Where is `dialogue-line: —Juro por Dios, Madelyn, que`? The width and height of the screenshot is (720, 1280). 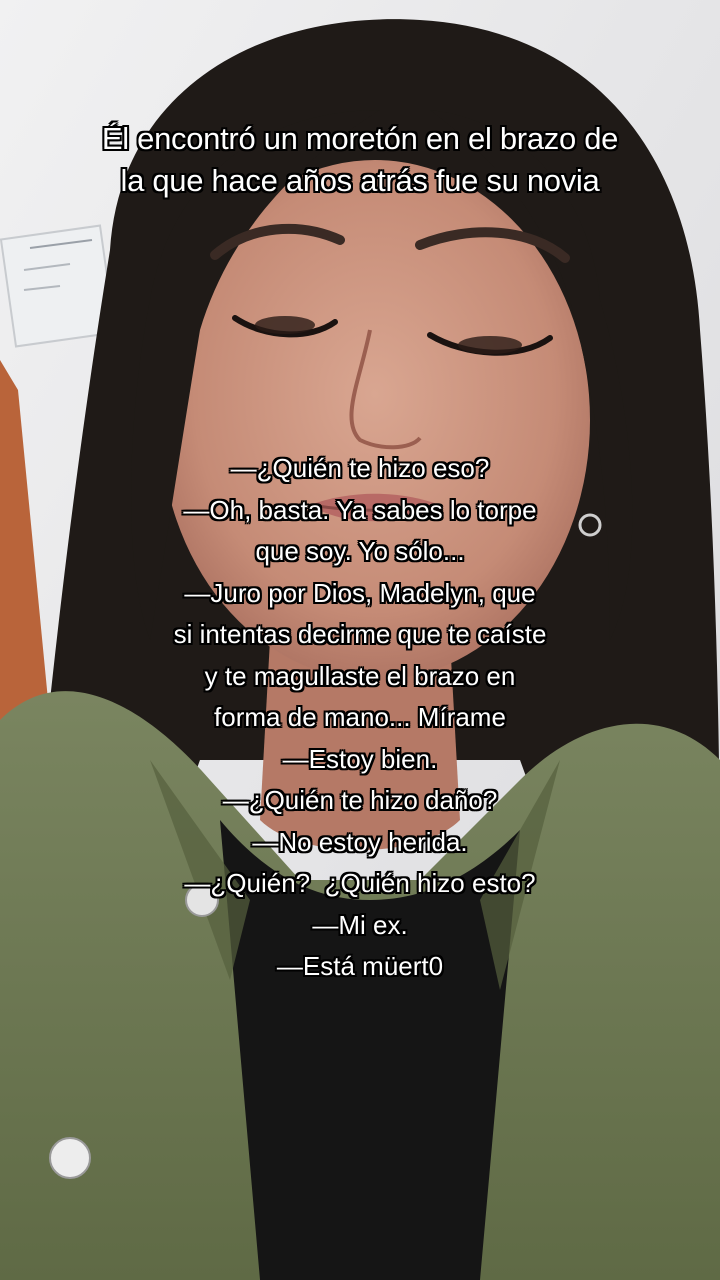 dialogue-line: —Juro por Dios, Madelyn, que is located at coordinates (360, 592).